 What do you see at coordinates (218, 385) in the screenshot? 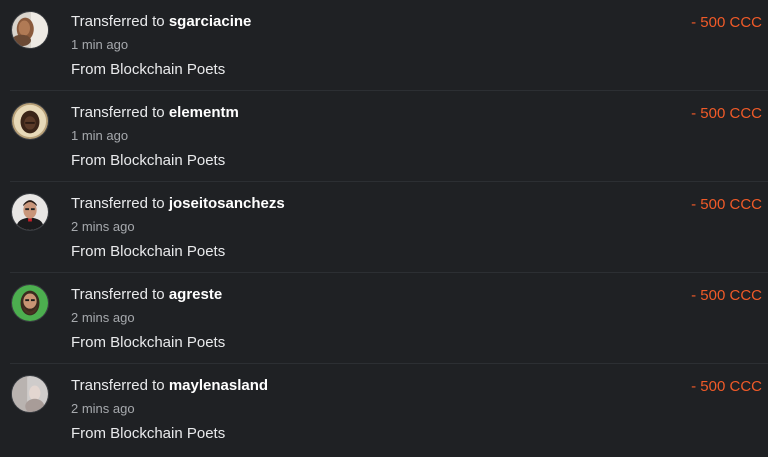
I see `recipient-username: maylenasland` at bounding box center [218, 385].